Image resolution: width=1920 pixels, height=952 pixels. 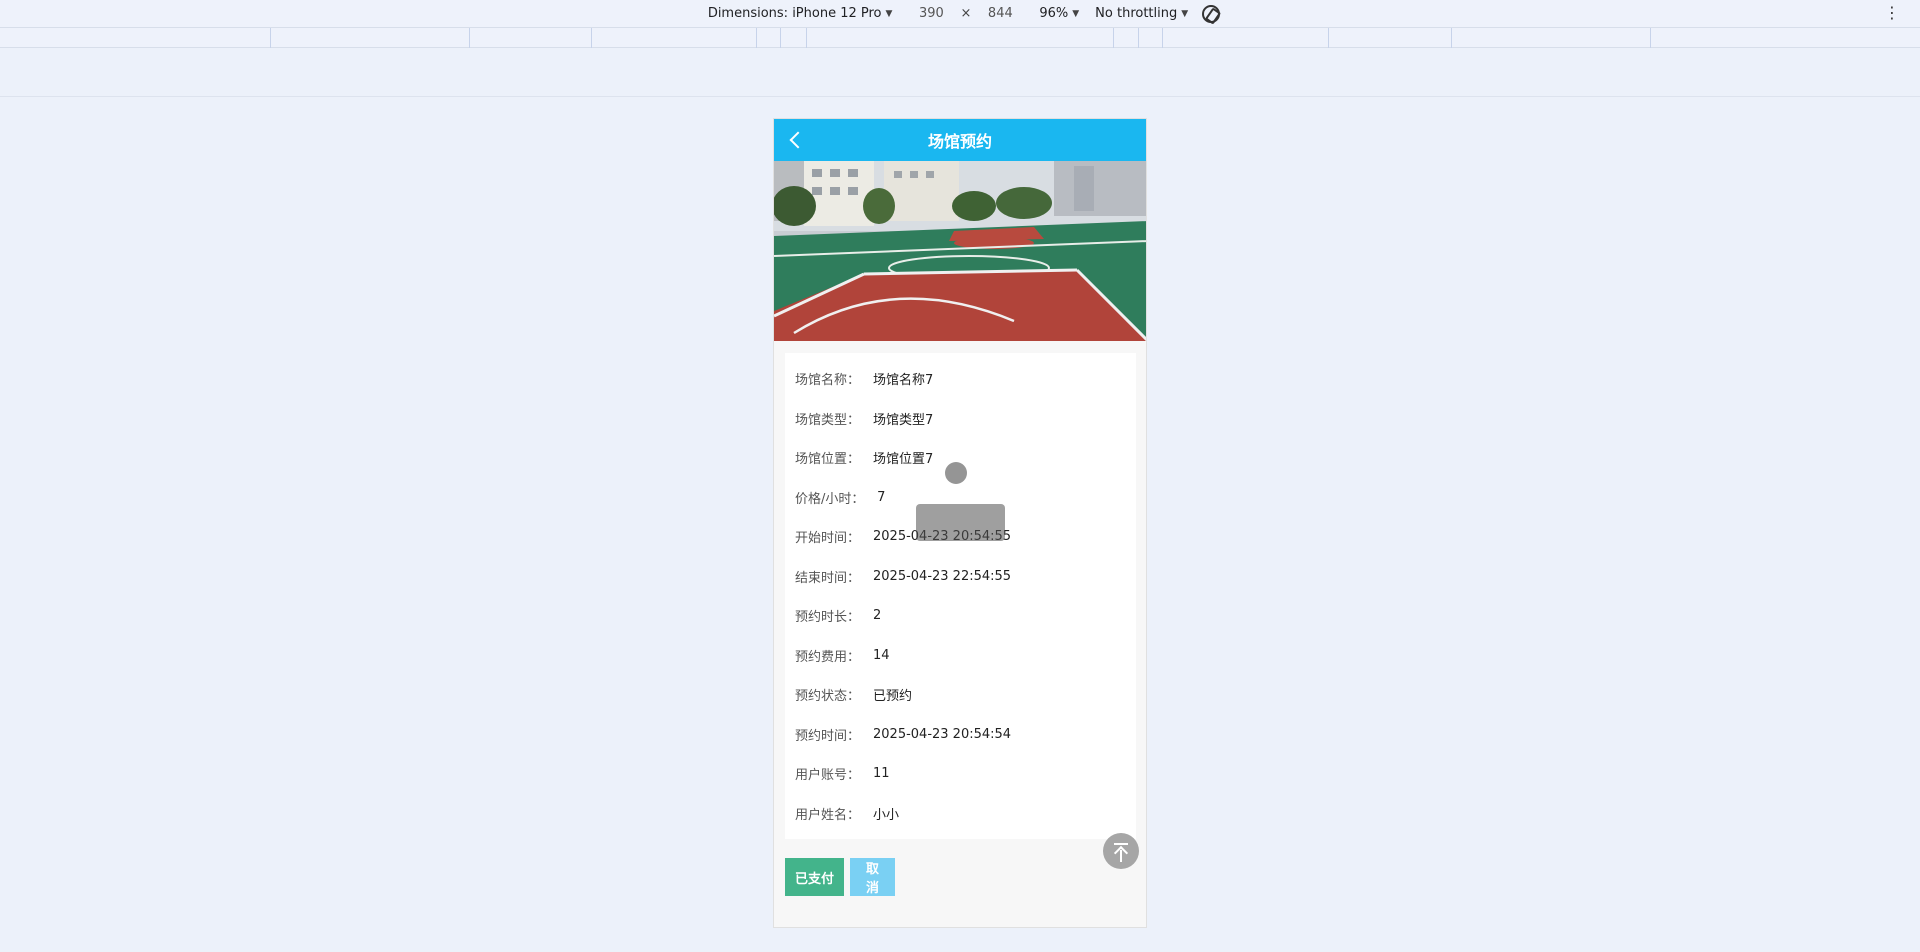 What do you see at coordinates (828, 776) in the screenshot?
I see `detail-label: 用户账号：` at bounding box center [828, 776].